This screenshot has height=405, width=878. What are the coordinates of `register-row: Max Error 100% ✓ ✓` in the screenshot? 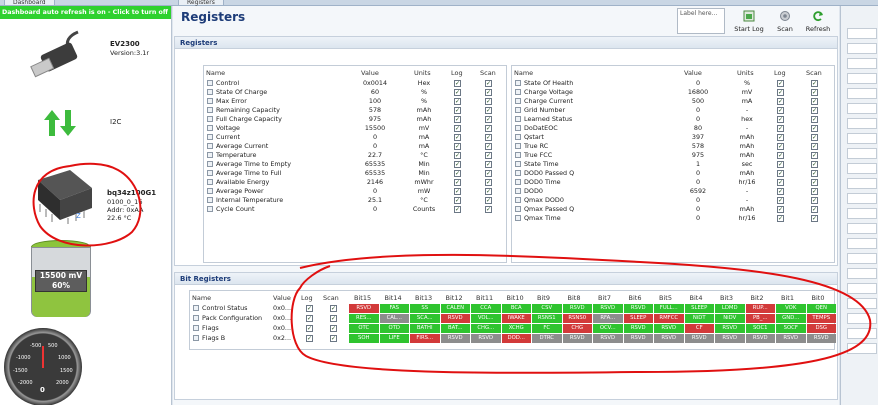 It's located at (355, 101).